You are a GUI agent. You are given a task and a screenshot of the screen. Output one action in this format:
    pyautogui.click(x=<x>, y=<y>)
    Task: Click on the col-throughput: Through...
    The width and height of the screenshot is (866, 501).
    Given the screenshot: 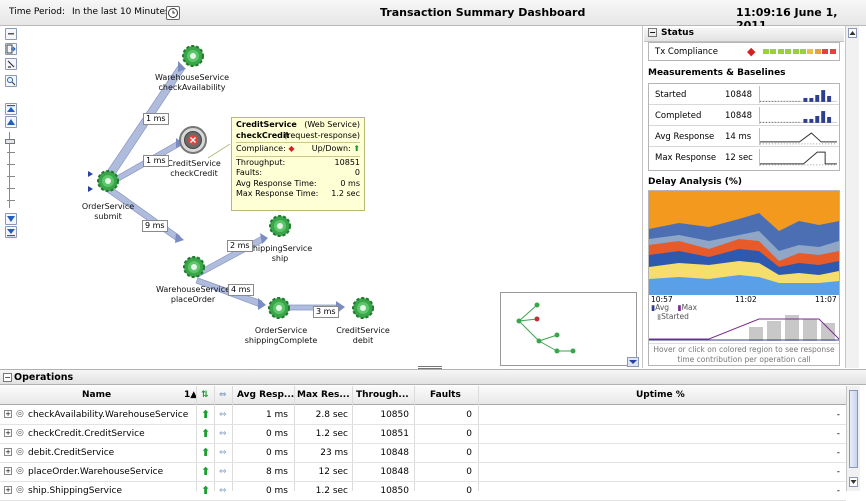 What is the action you would take?
    pyautogui.click(x=382, y=395)
    